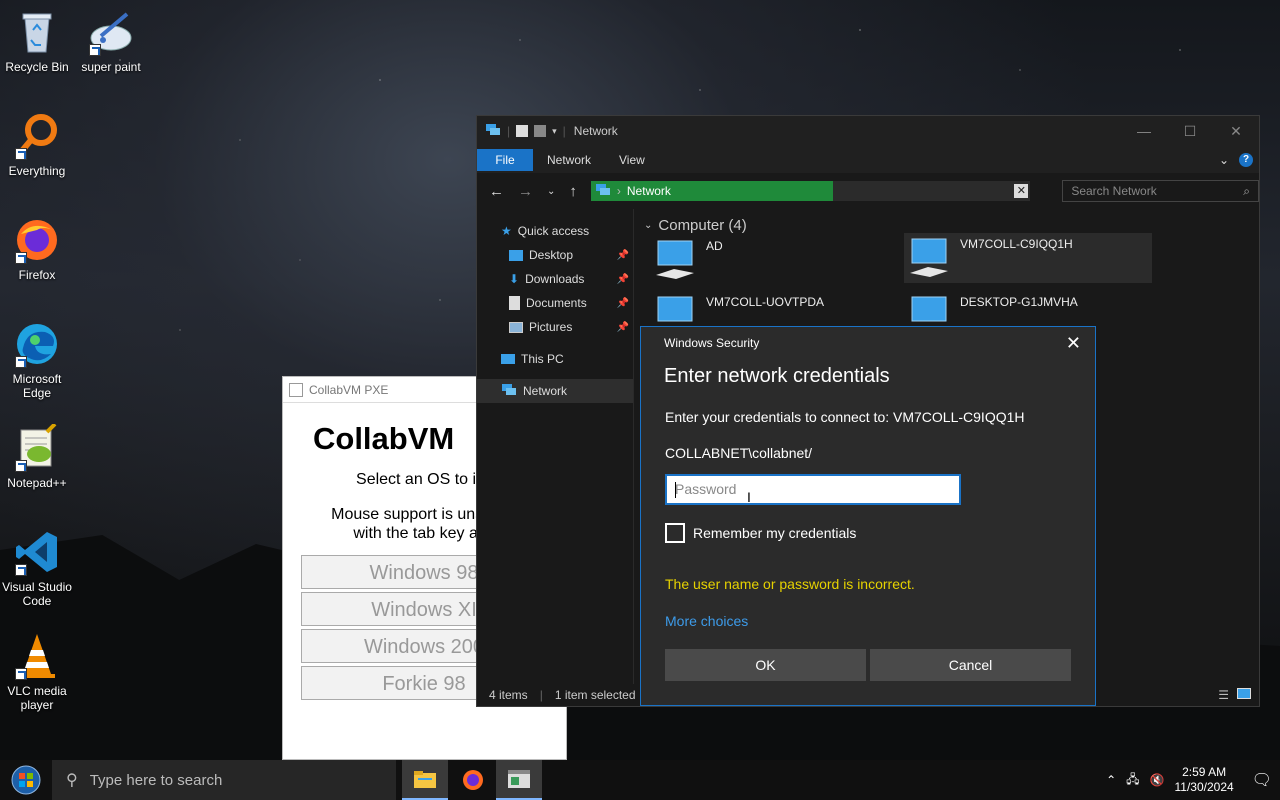 Image resolution: width=1280 pixels, height=800 pixels. I want to click on desktop-icon-vscode: Visual Studio Code, so click(37, 568).